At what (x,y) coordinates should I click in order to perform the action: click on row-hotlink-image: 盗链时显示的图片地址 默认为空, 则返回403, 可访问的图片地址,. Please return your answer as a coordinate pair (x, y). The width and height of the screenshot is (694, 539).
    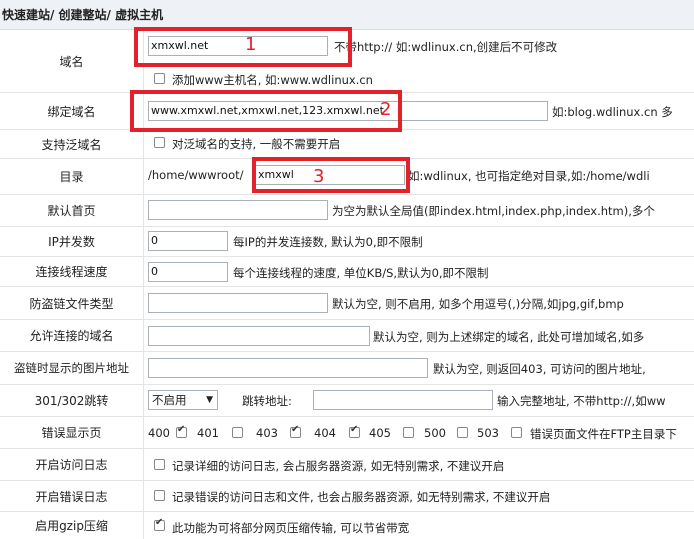
    Looking at the image, I should click on (347, 368).